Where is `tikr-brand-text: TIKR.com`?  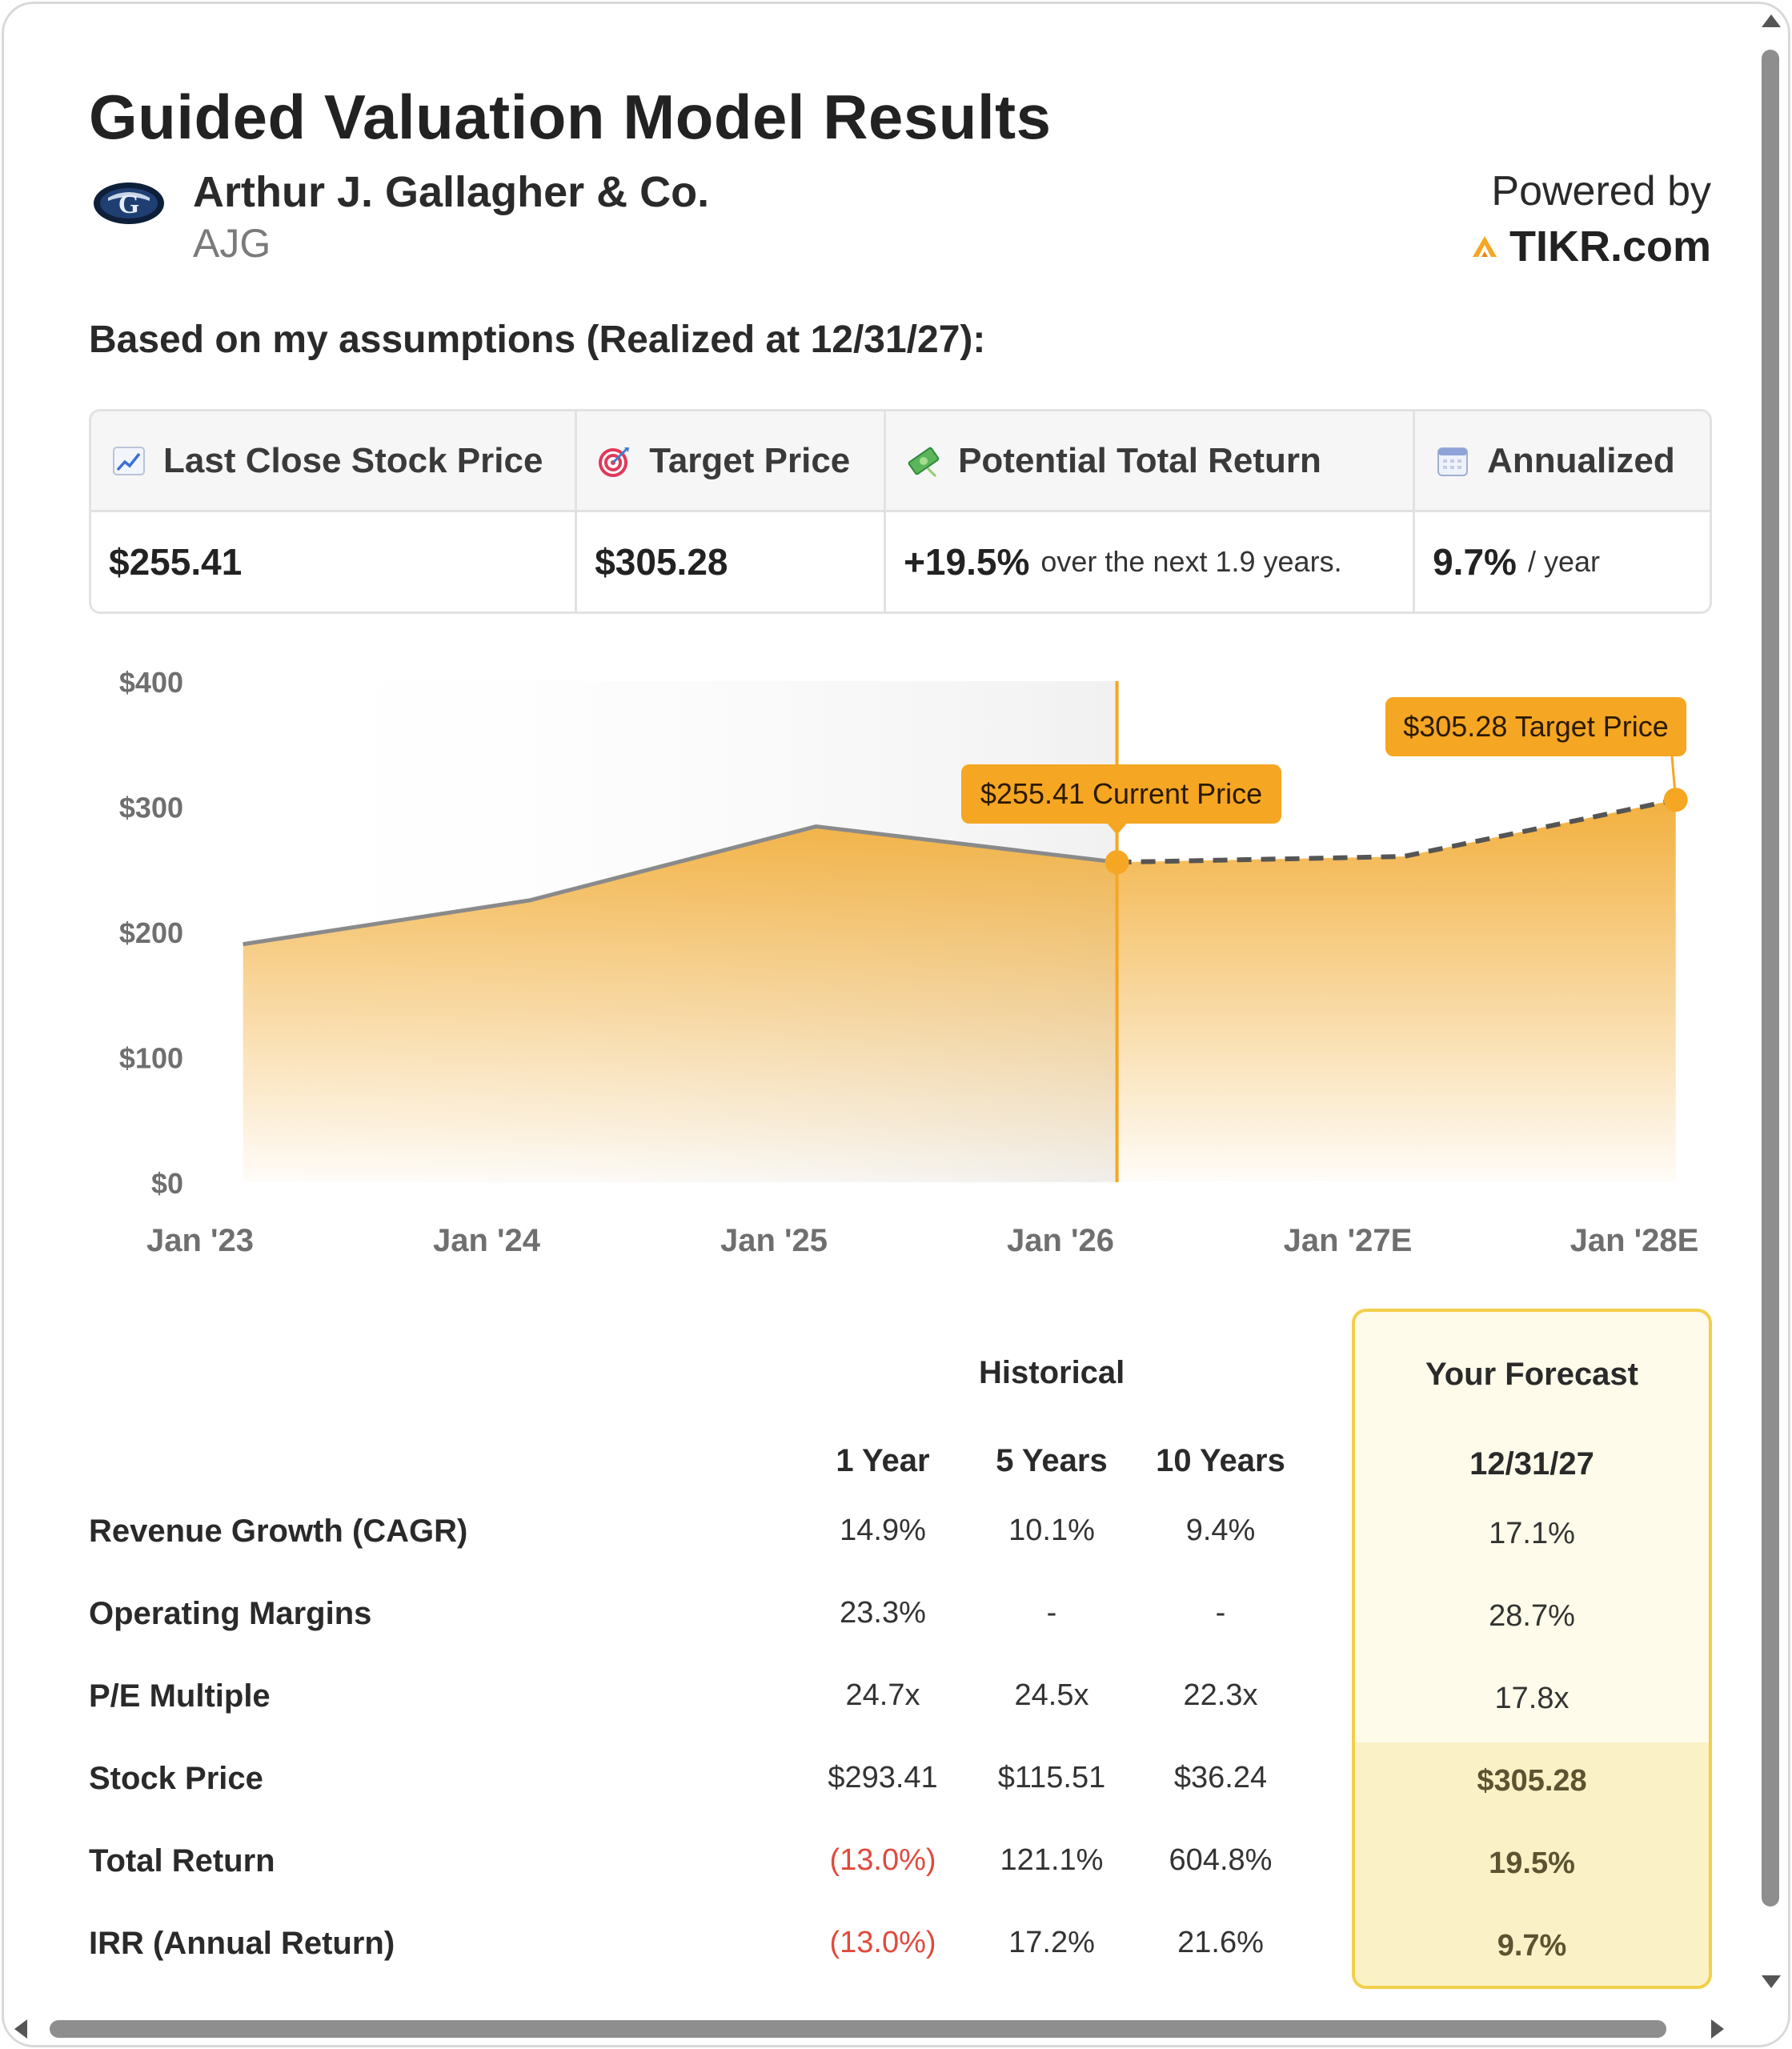
tikr-brand-text: TIKR.com is located at coordinates (1610, 247).